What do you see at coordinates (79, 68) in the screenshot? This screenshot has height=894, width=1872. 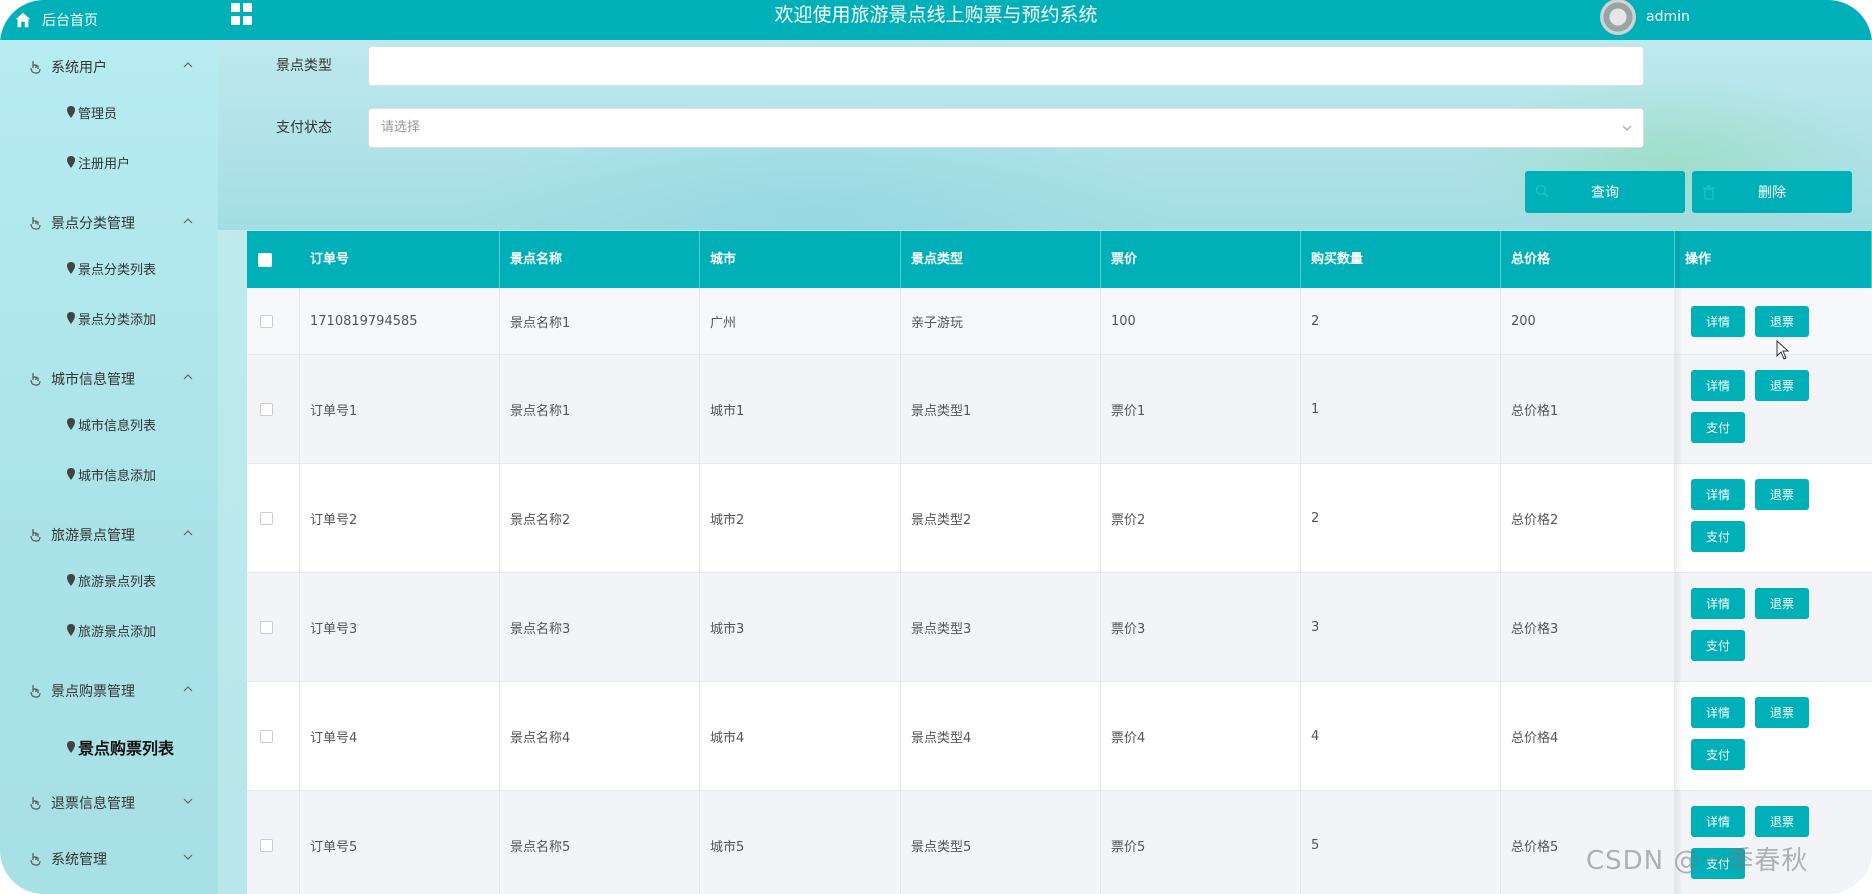 I see `sidebar-group-label: 系统用户` at bounding box center [79, 68].